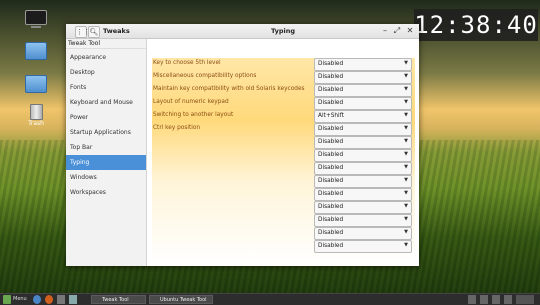  What do you see at coordinates (106, 132) in the screenshot?
I see `sidebar-item-startup-applications: Startup Applications` at bounding box center [106, 132].